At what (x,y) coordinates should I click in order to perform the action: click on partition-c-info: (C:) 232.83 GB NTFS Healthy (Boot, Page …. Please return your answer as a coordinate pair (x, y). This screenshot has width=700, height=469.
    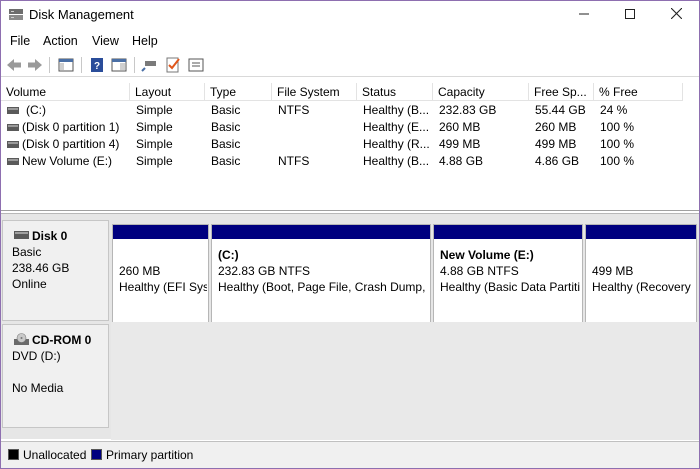
    Looking at the image, I should click on (323, 271).